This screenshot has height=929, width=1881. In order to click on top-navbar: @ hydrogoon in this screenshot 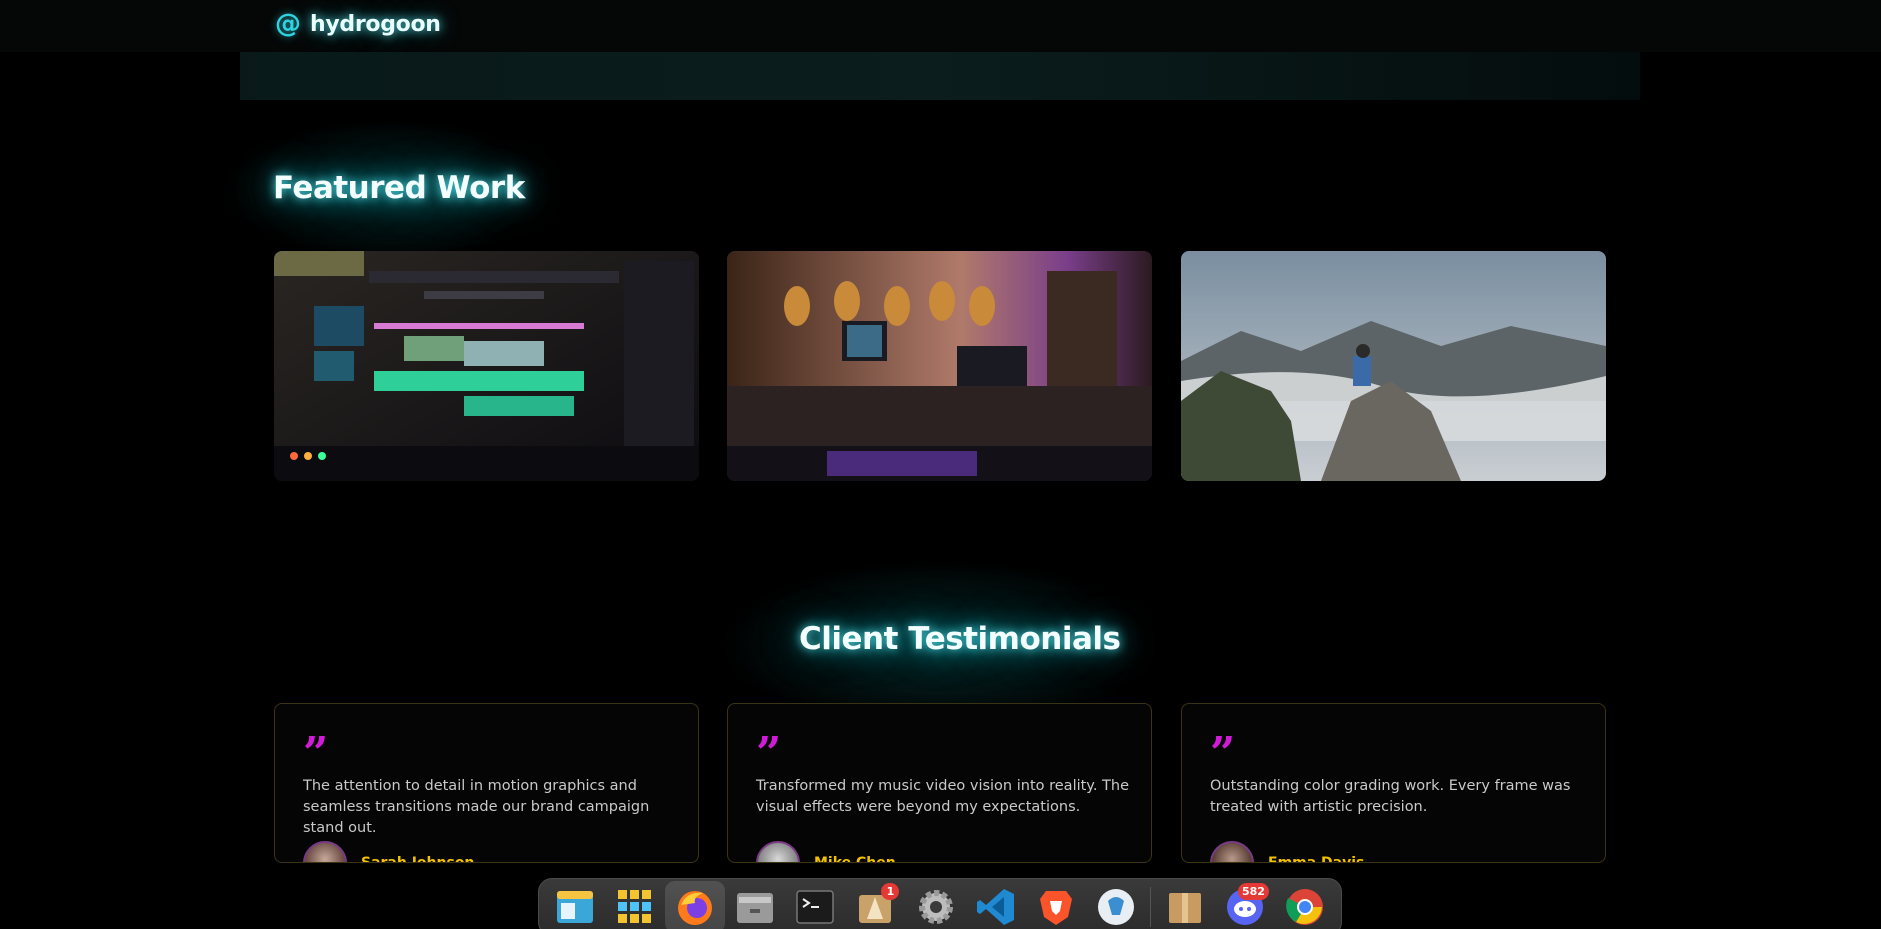, I will do `click(940, 26)`.